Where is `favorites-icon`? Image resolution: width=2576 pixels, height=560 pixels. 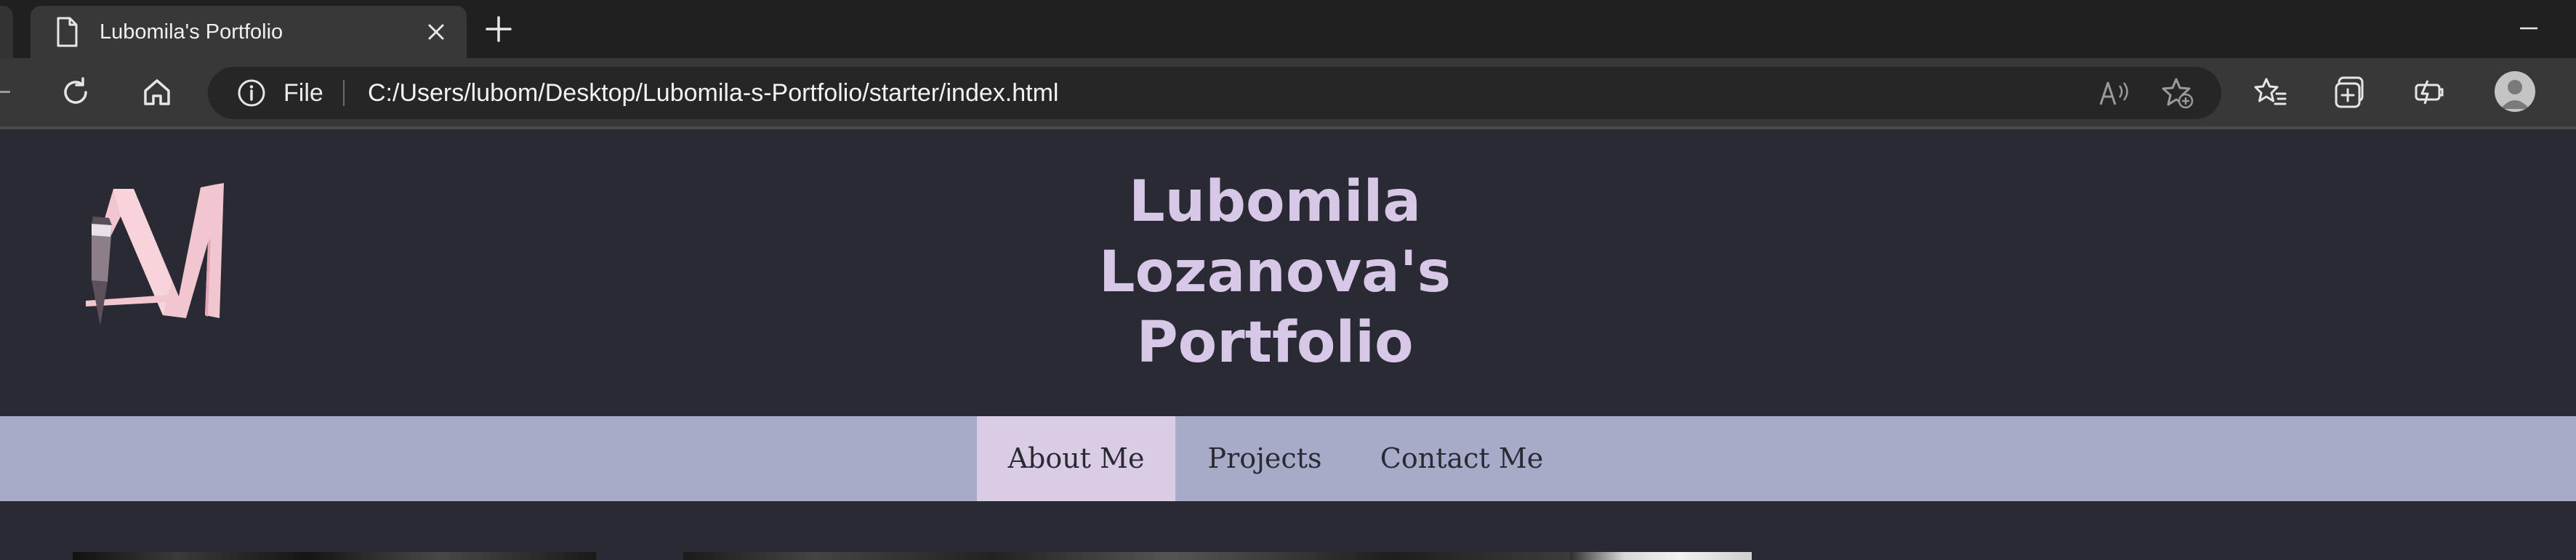
favorites-icon is located at coordinates (2270, 92).